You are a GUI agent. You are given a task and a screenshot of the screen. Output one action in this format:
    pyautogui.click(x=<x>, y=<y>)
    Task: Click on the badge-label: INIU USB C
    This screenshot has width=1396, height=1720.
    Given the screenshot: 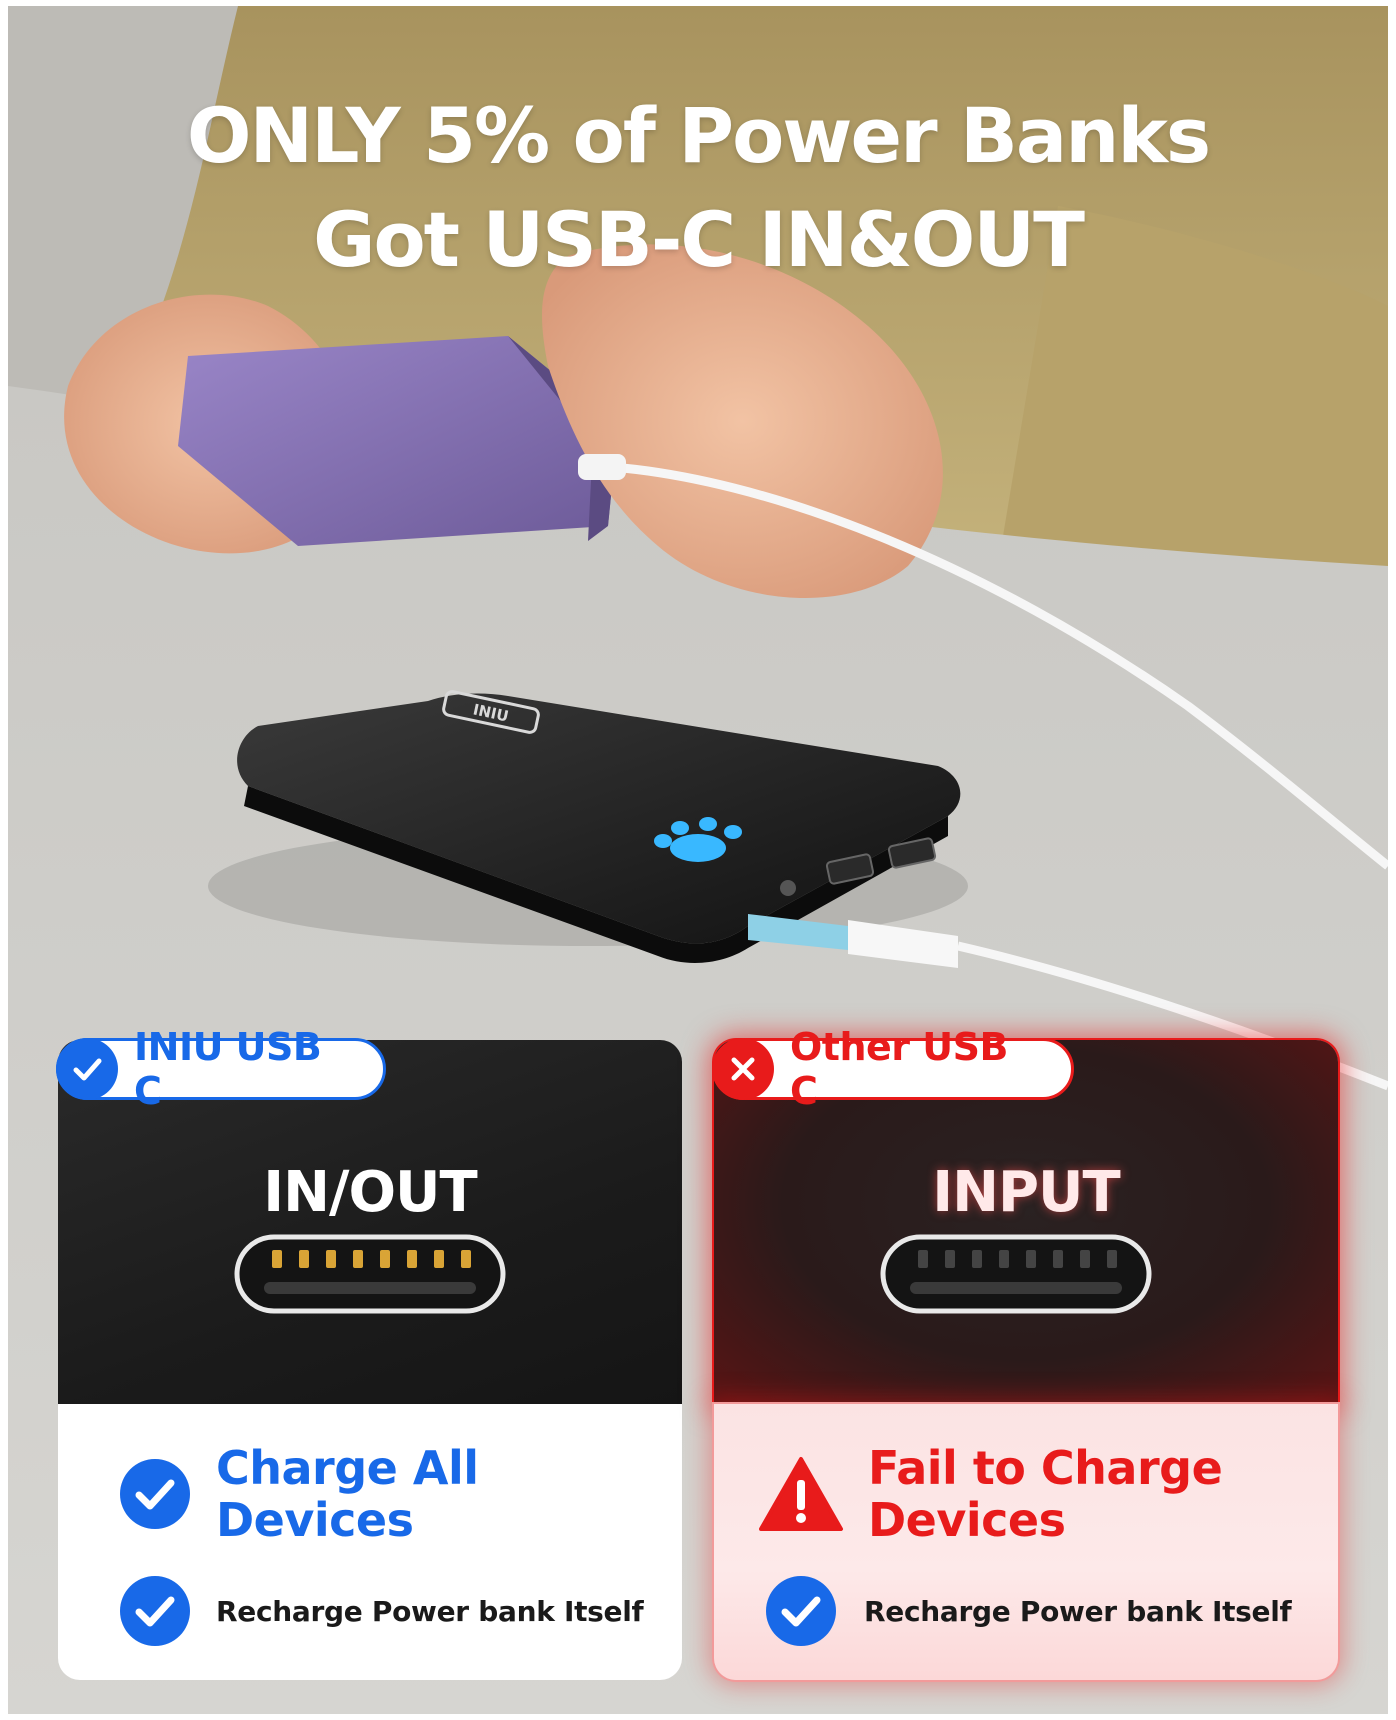 What is the action you would take?
    pyautogui.click(x=228, y=1069)
    